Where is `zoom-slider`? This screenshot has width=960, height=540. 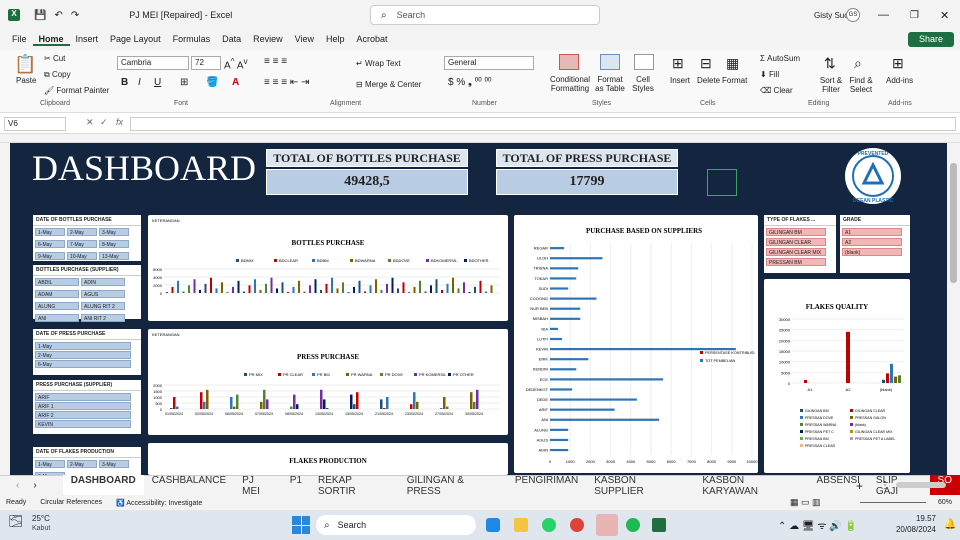 zoom-slider is located at coordinates (893, 502).